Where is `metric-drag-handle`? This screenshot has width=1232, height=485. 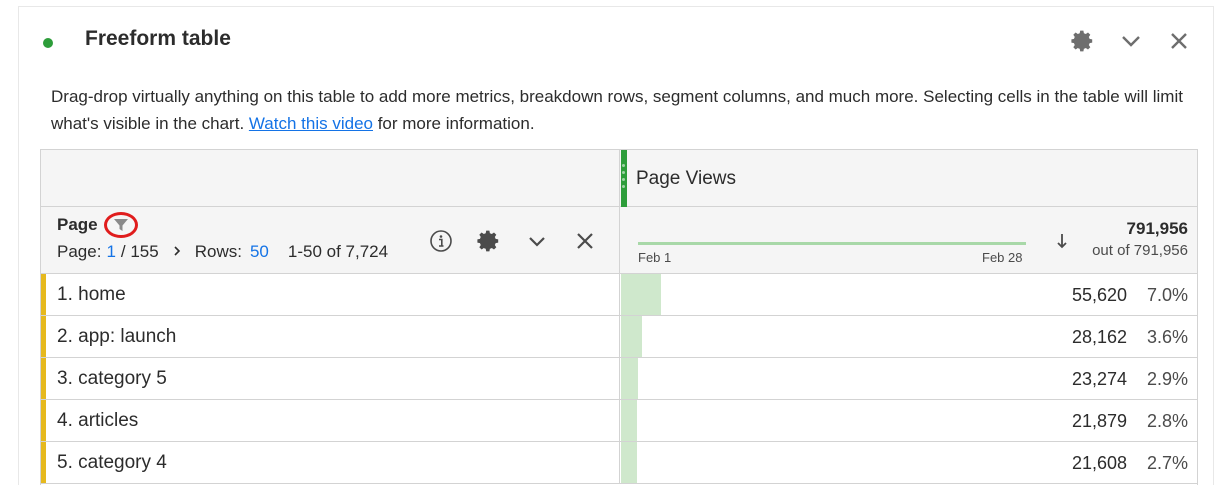 metric-drag-handle is located at coordinates (624, 178).